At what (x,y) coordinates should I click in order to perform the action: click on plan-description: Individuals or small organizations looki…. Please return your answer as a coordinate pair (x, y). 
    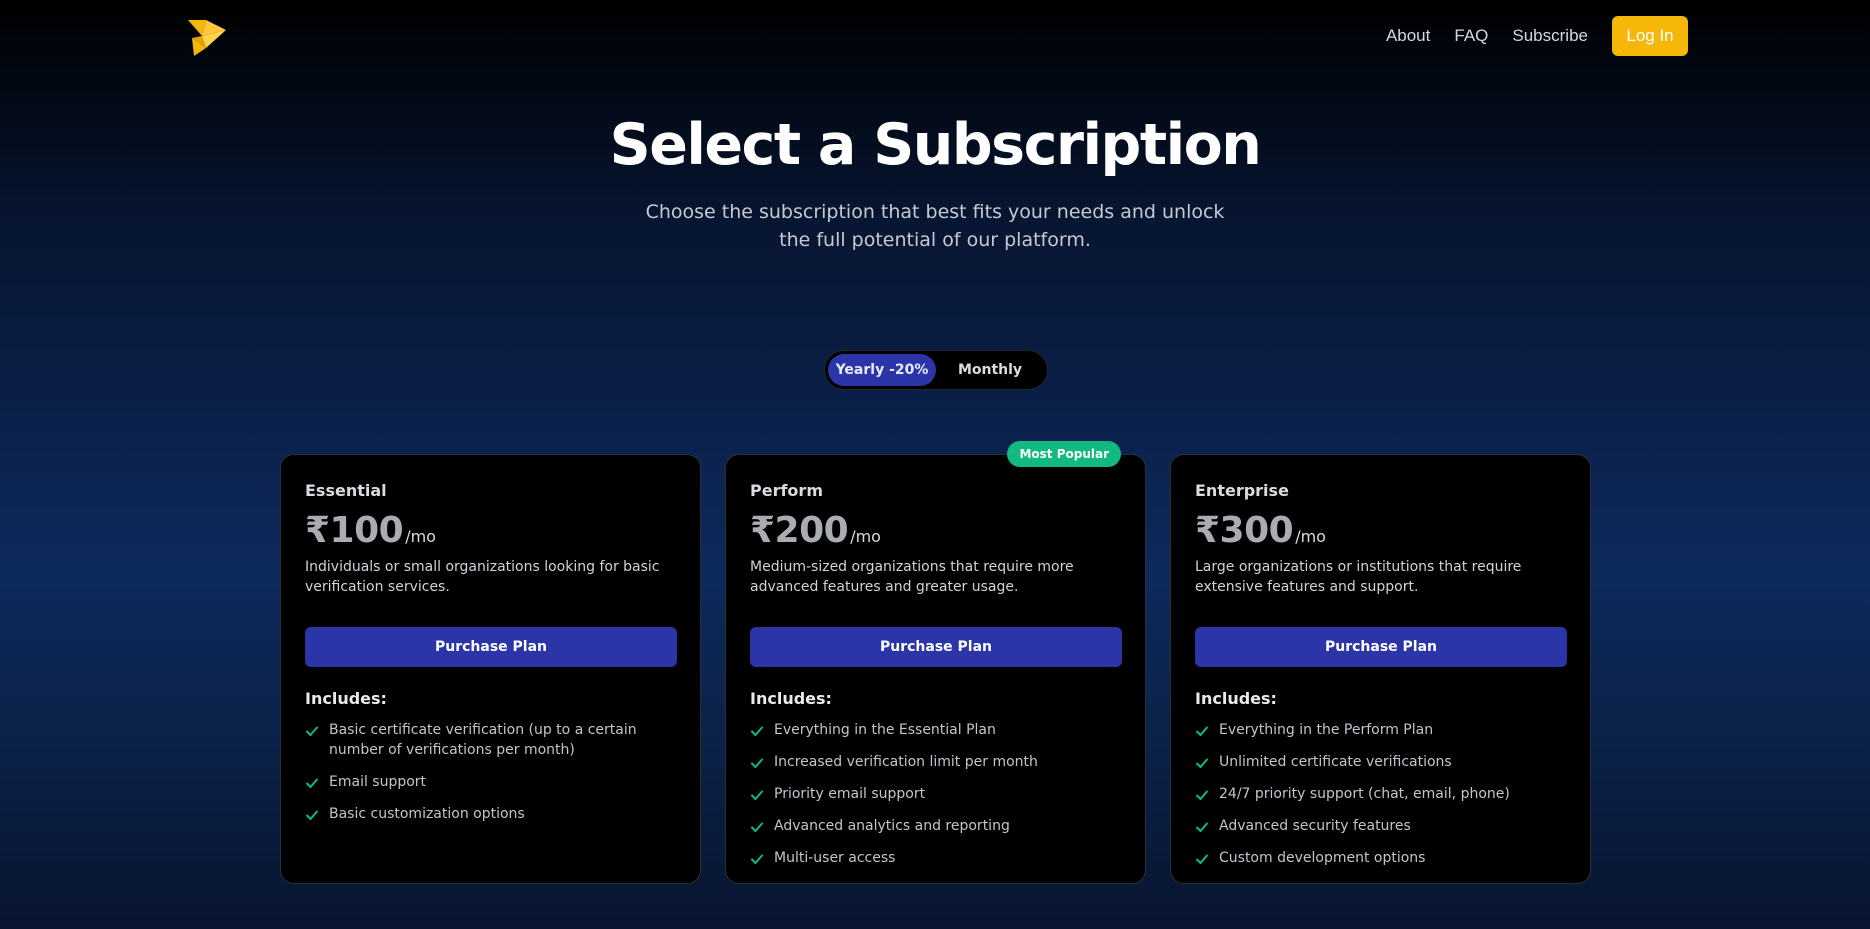
    Looking at the image, I should click on (482, 577).